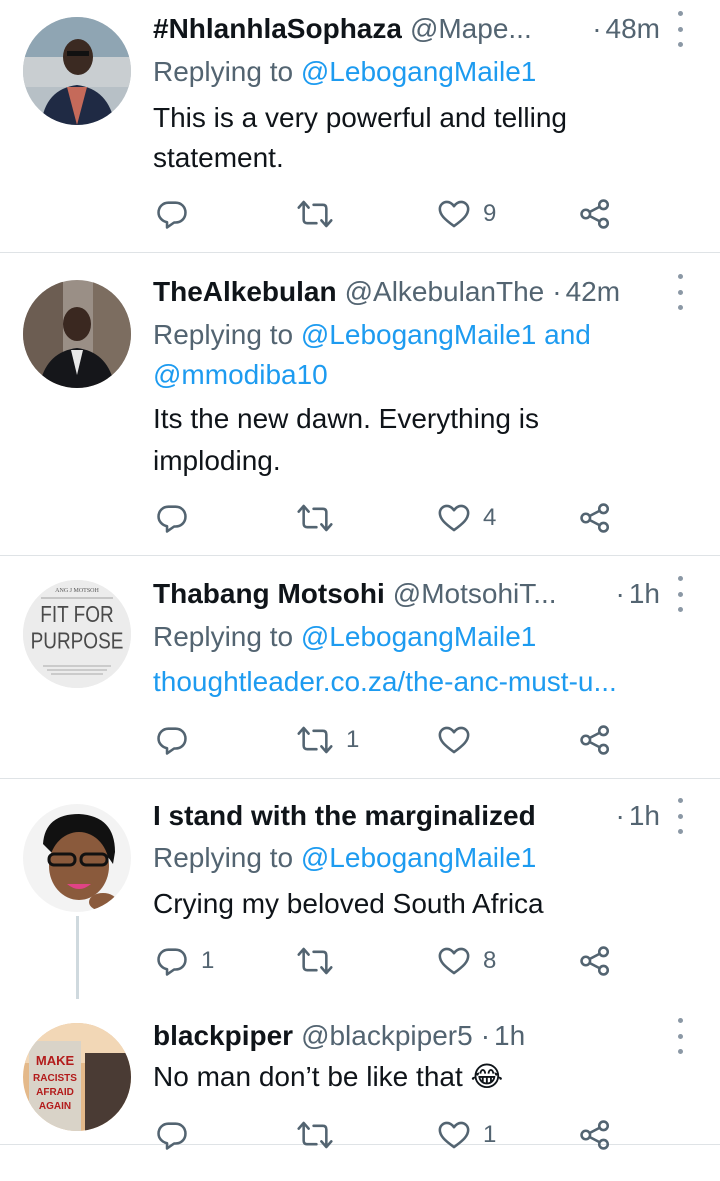 This screenshot has height=1181, width=720. I want to click on tweet-text: Its the new dawn. Everything is, so click(346, 418).